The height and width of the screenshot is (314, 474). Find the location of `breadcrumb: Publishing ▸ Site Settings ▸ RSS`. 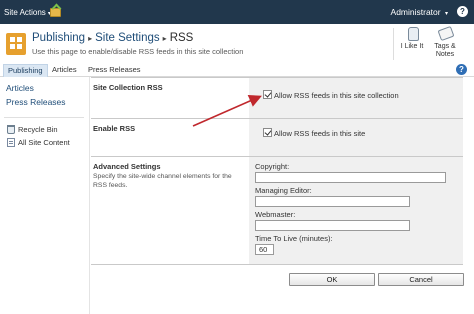

breadcrumb: Publishing ▸ Site Settings ▸ RSS is located at coordinates (112, 38).